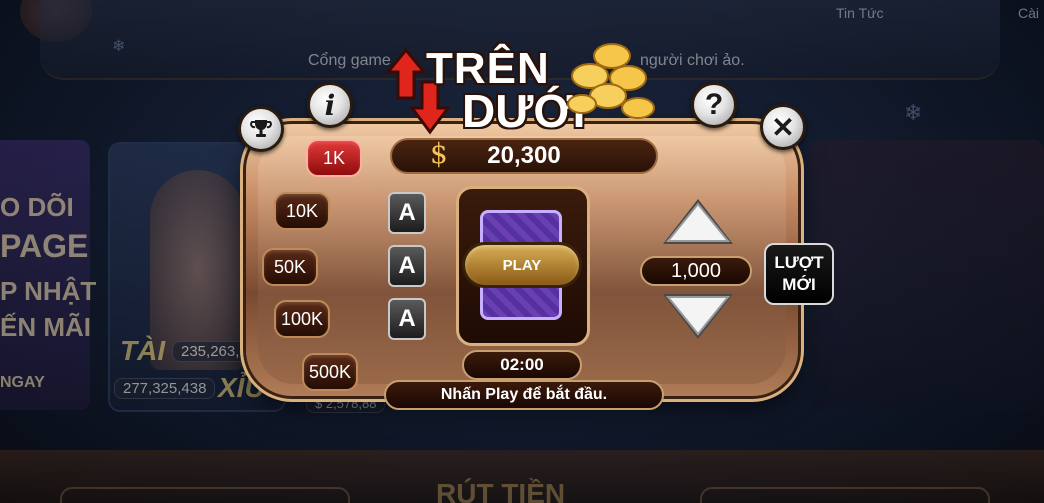  I want to click on info-icon: i, so click(330, 105).